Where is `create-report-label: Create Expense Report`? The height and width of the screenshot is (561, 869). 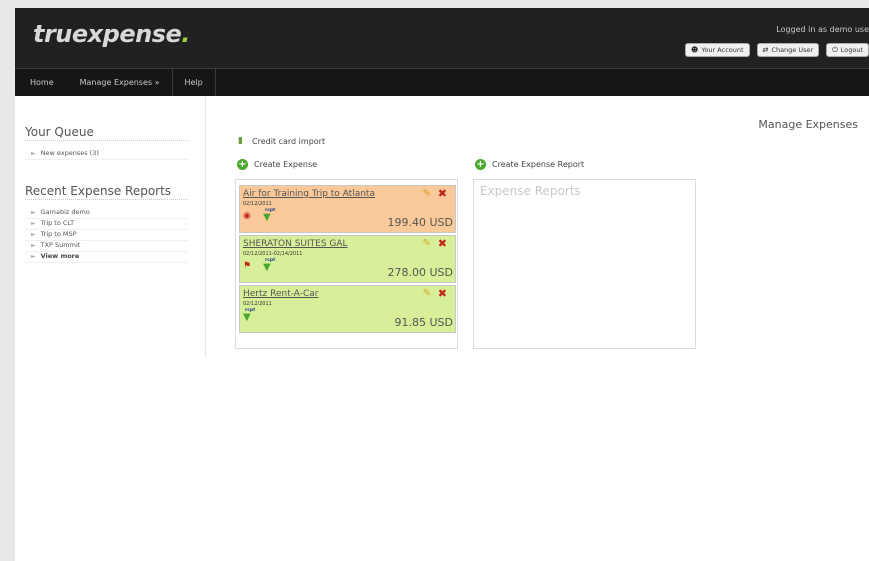
create-report-label: Create Expense Report is located at coordinates (538, 164).